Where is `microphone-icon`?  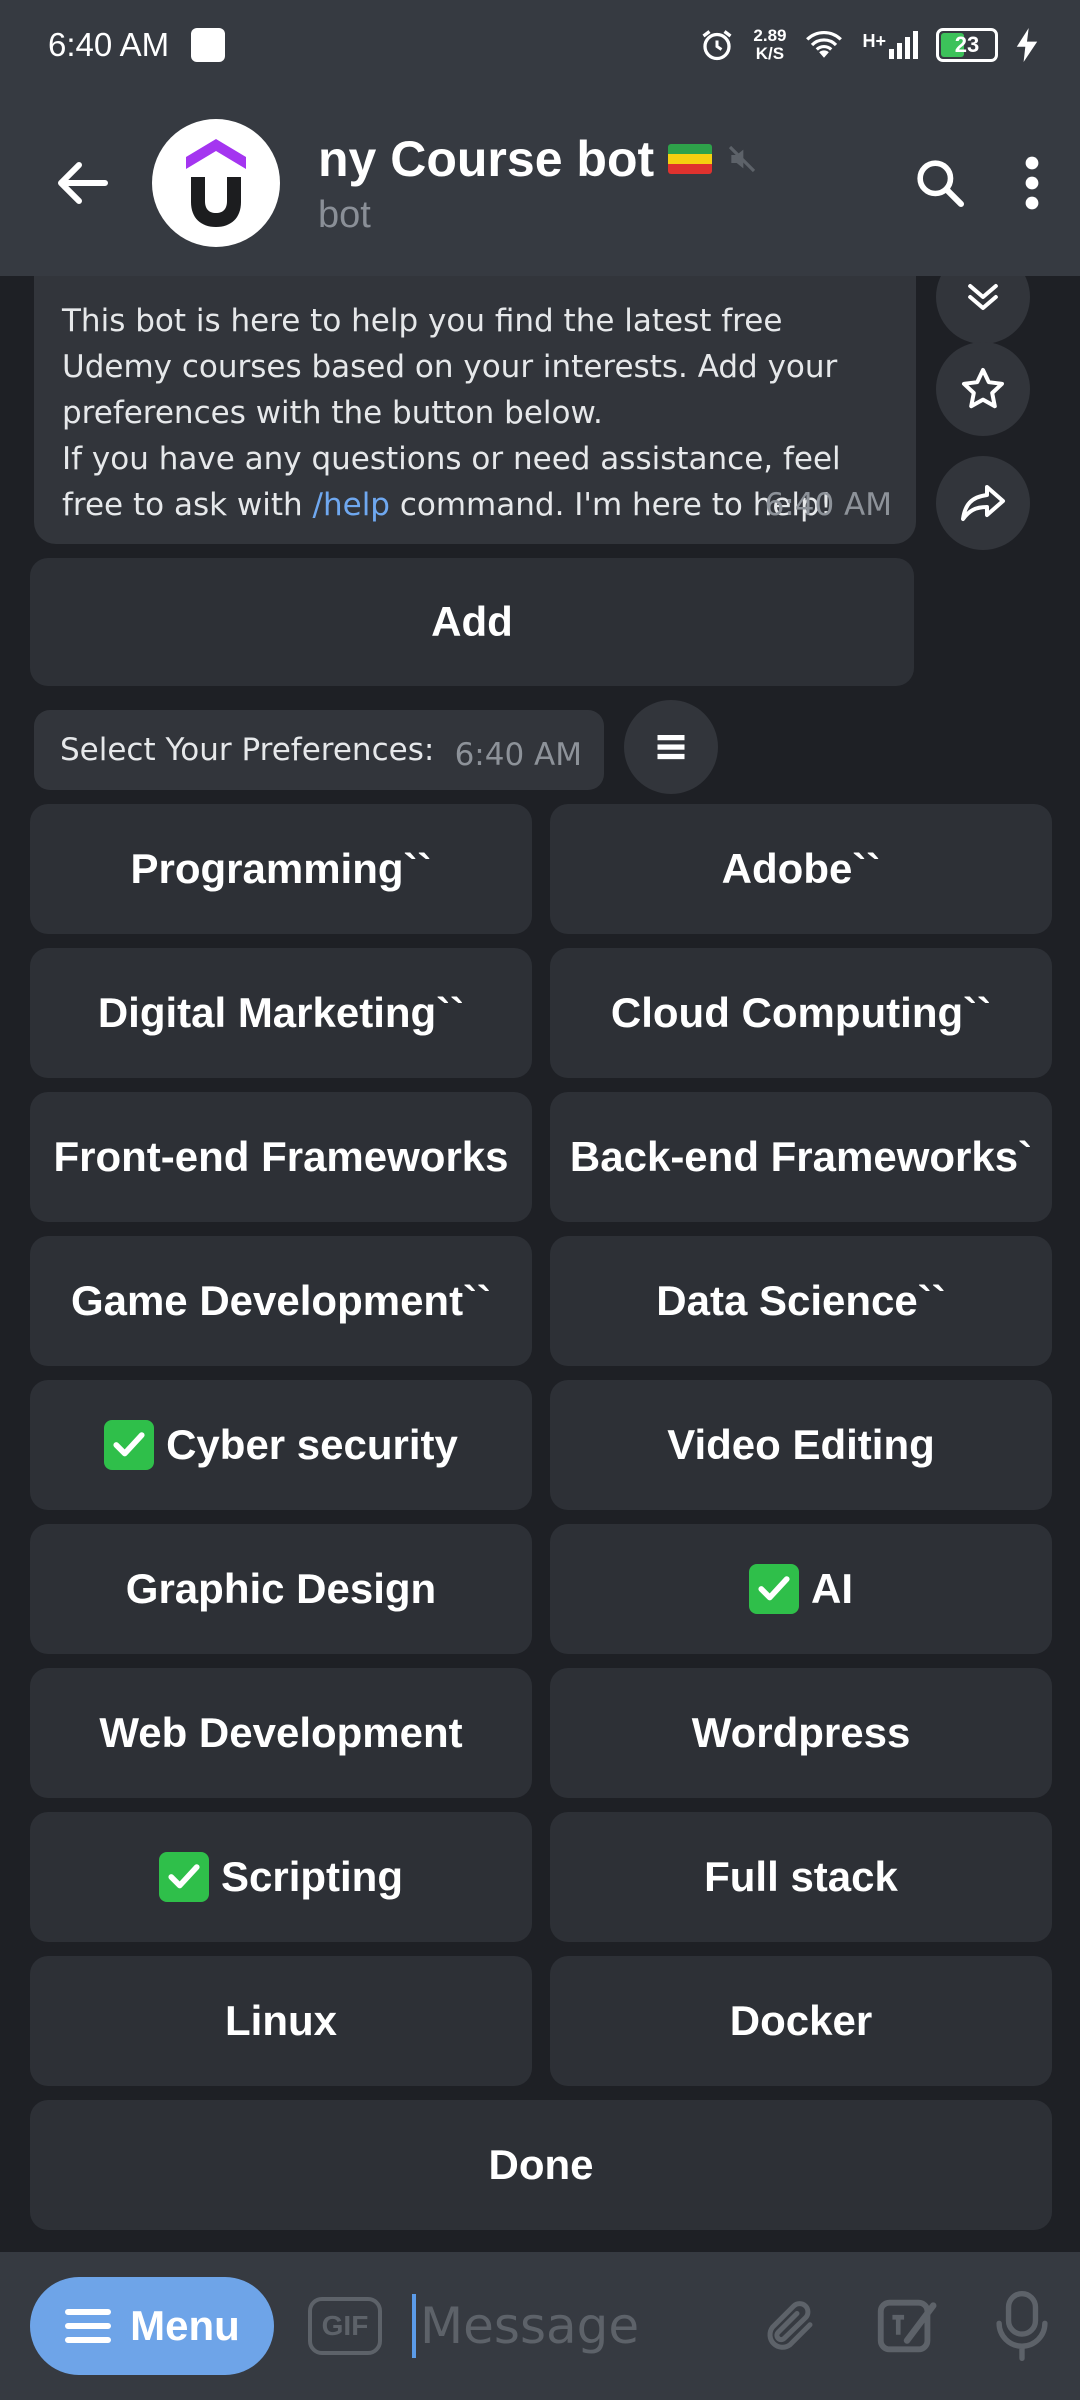
microphone-icon is located at coordinates (1022, 2326).